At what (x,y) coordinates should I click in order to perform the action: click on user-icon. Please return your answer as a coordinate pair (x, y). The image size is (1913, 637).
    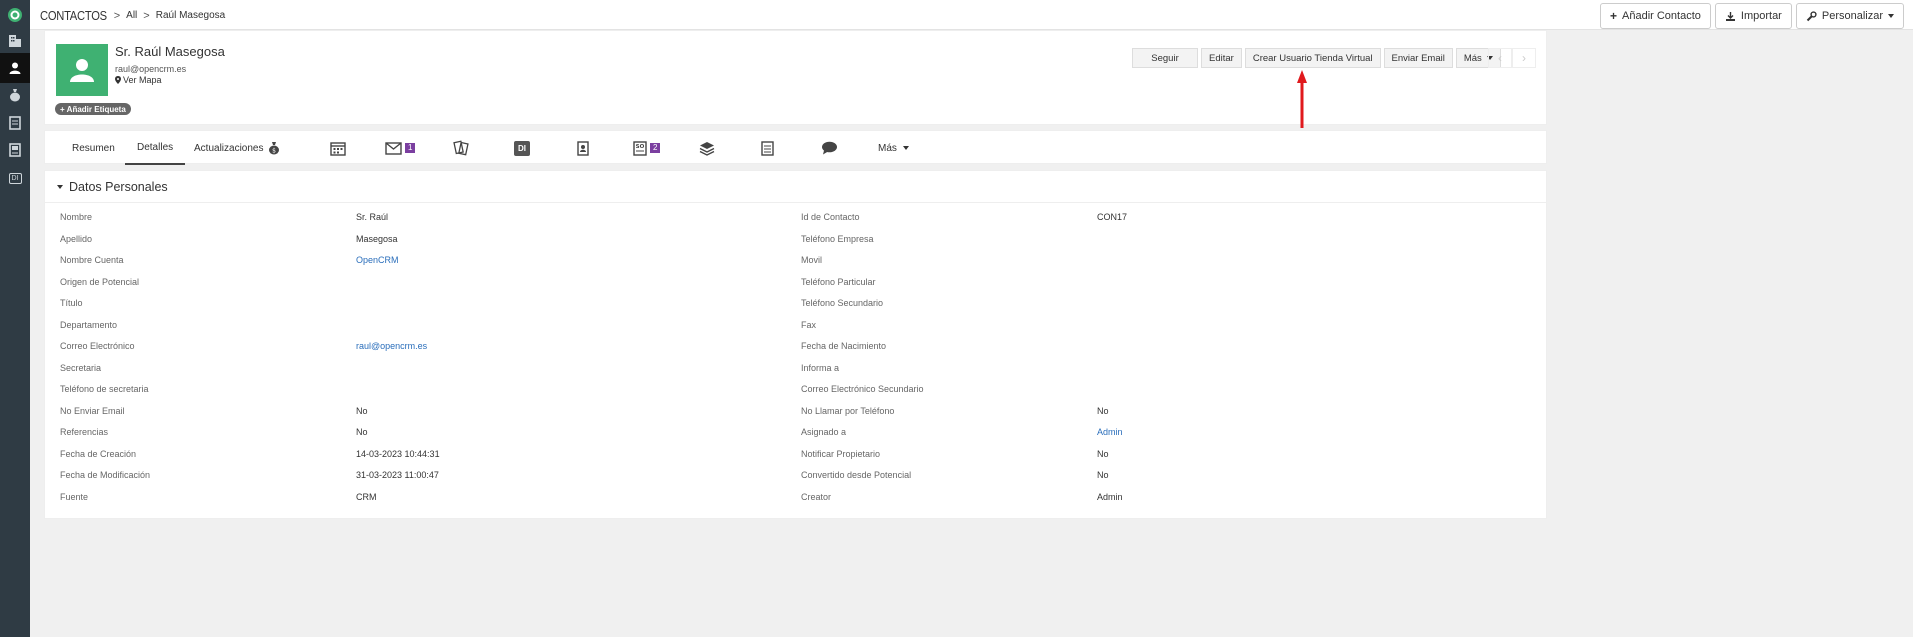
    Looking at the image, I should click on (82, 70).